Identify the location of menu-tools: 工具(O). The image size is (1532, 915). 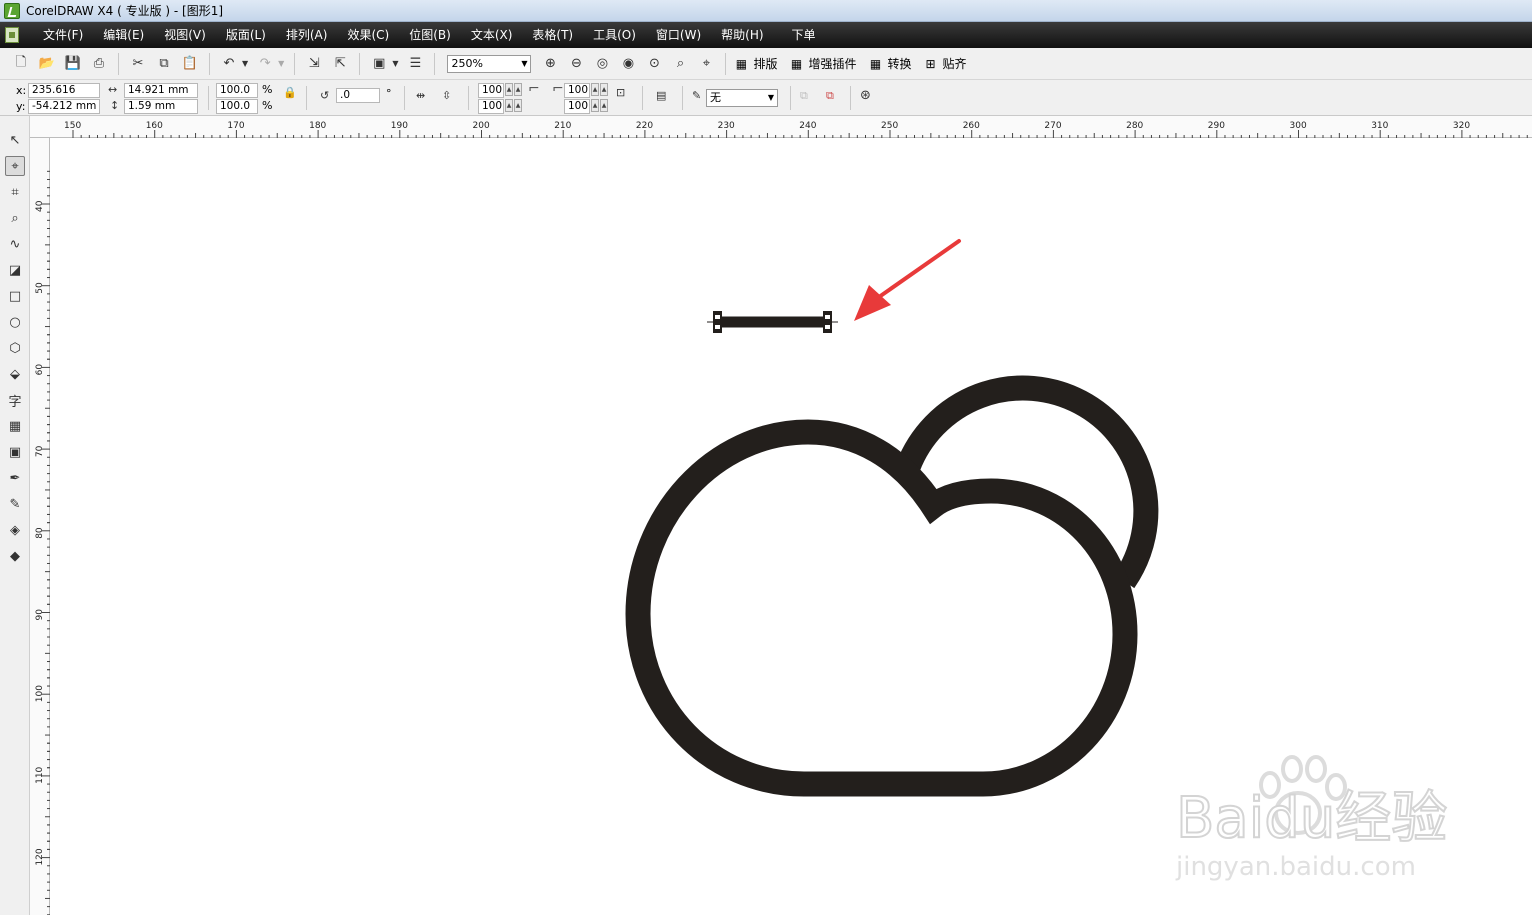
(614, 35).